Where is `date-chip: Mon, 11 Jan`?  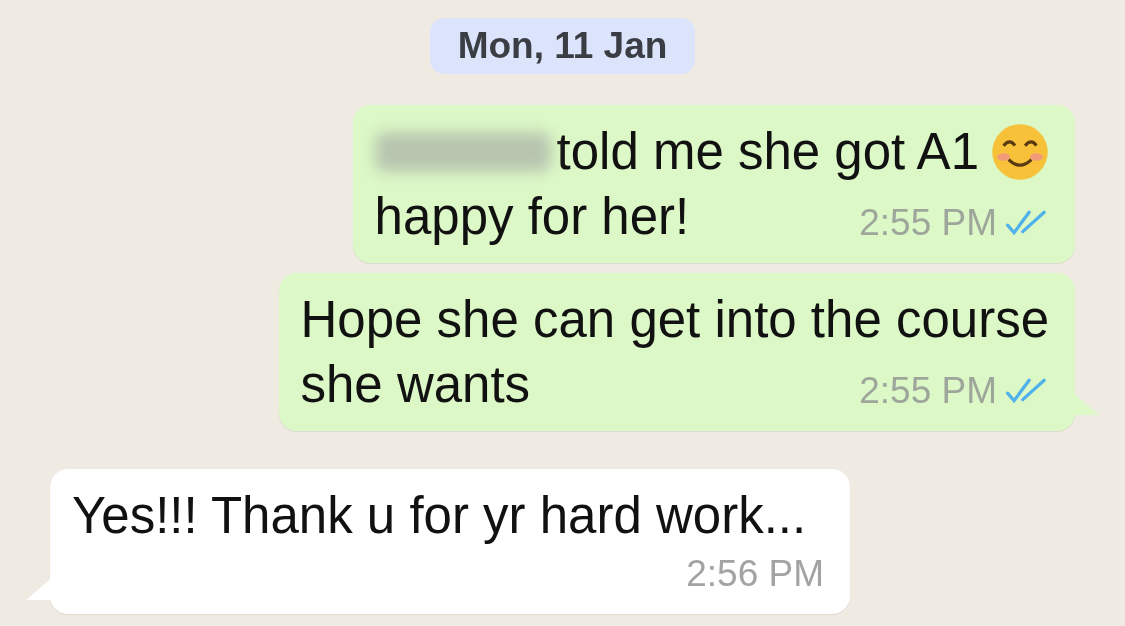 date-chip: Mon, 11 Jan is located at coordinates (562, 46).